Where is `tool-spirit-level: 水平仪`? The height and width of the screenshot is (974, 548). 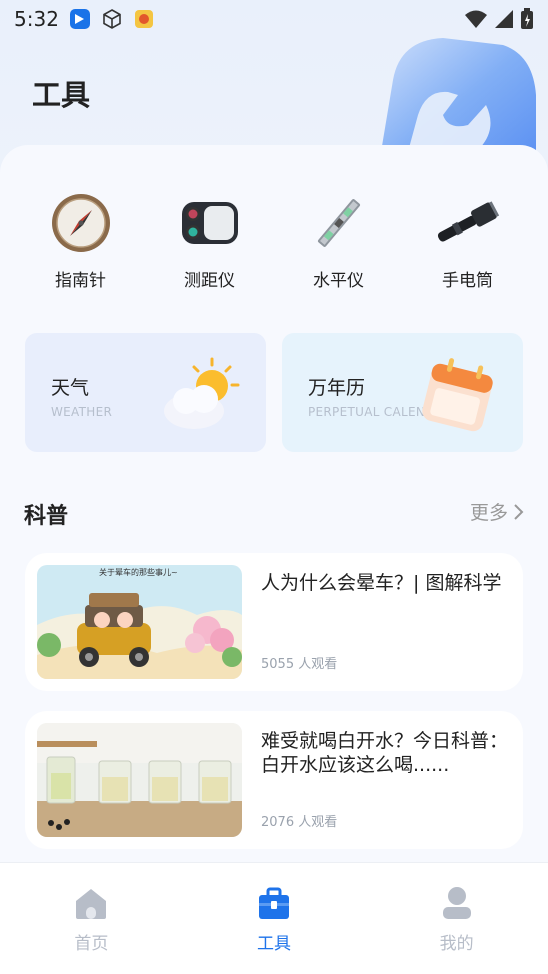
tool-spirit-level: 水平仪 is located at coordinates (339, 235).